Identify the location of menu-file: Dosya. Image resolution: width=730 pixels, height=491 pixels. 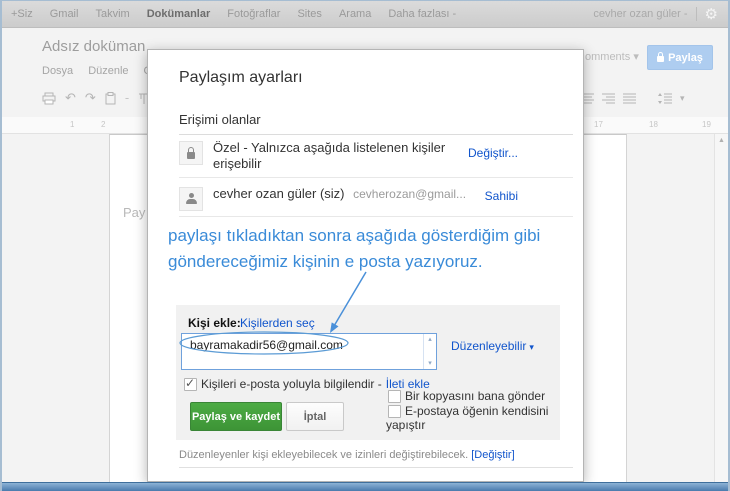
(57, 71).